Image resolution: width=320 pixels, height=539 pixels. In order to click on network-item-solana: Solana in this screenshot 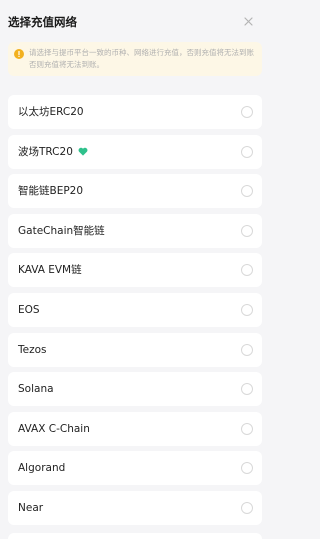, I will do `click(135, 389)`.